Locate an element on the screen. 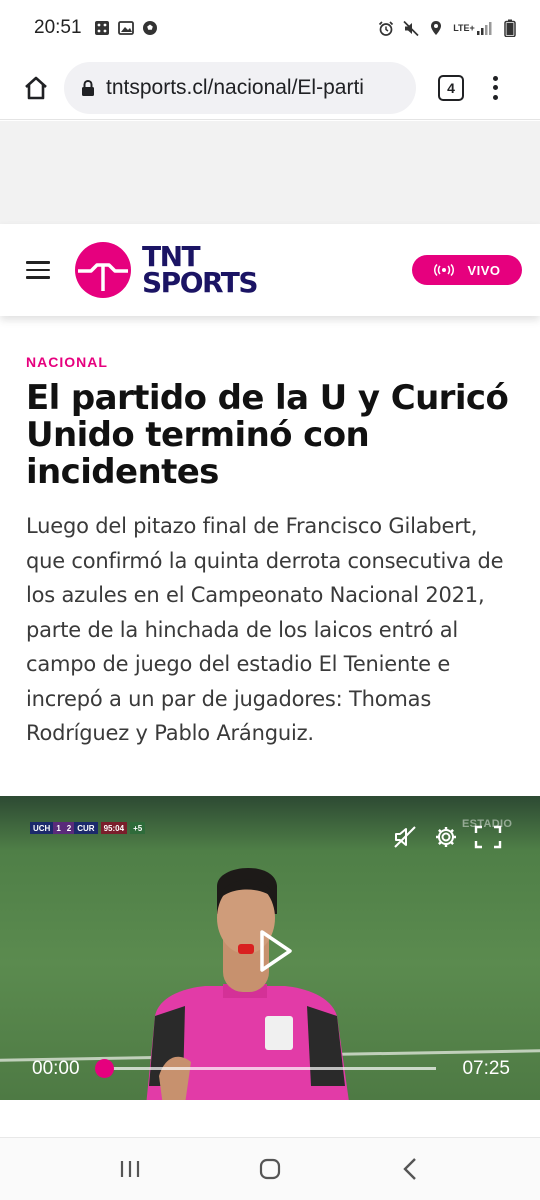  recents-button is located at coordinates (130, 1169).